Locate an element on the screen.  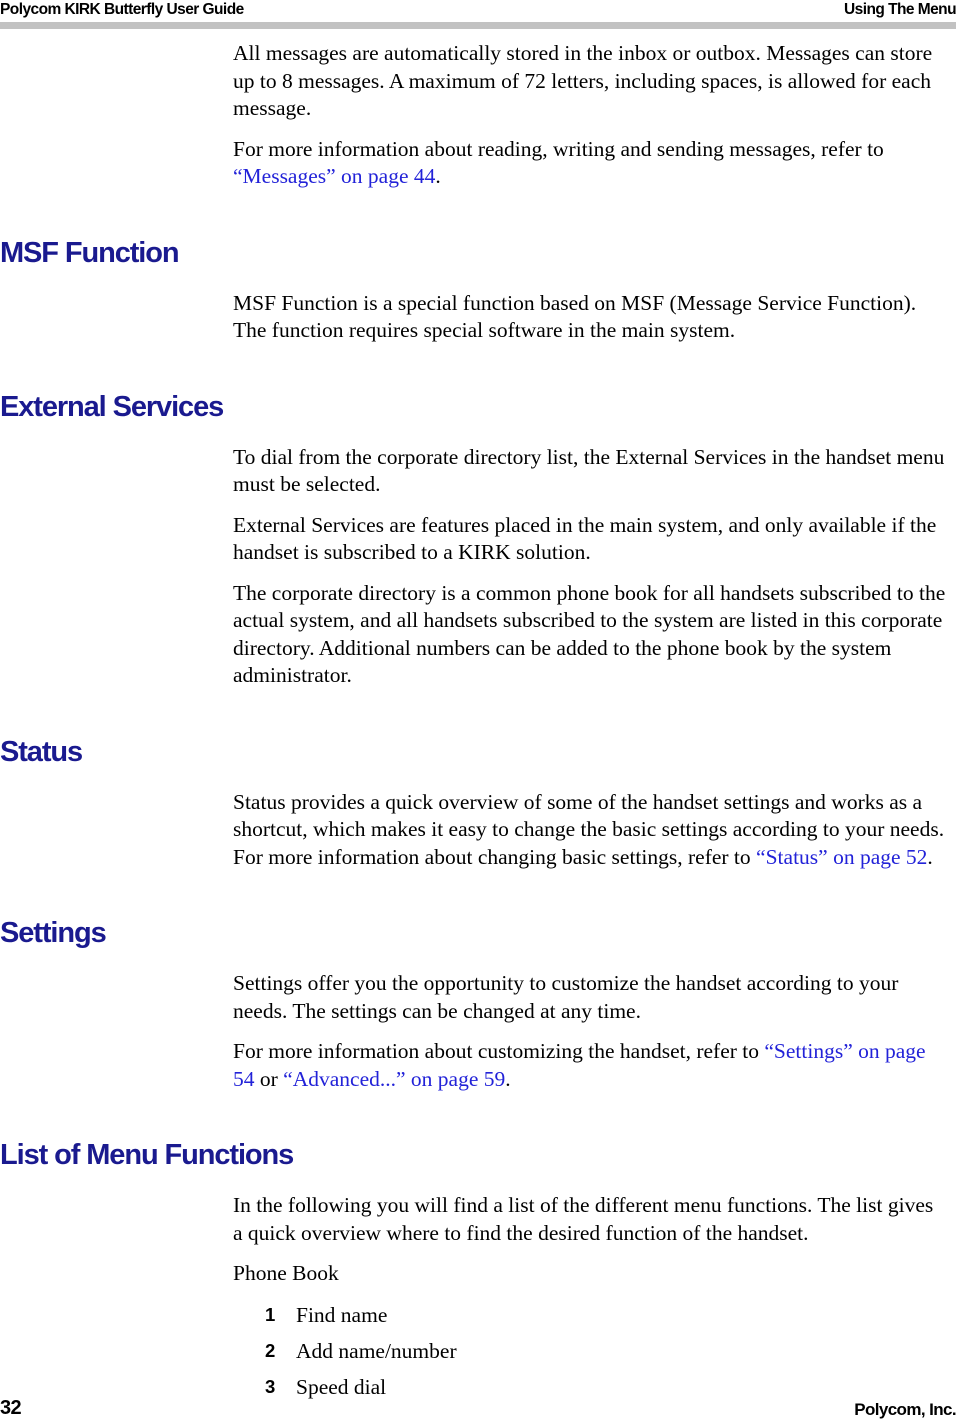
list-item: 1 Find name is located at coordinates (610, 1315).